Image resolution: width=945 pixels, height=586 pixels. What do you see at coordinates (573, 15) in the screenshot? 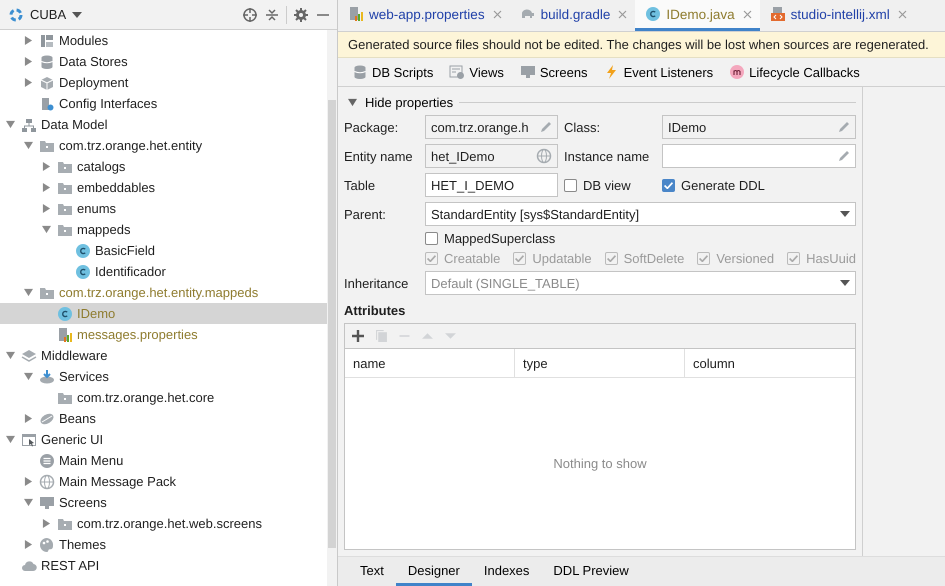
I see `editor-tab: build.gradle` at bounding box center [573, 15].